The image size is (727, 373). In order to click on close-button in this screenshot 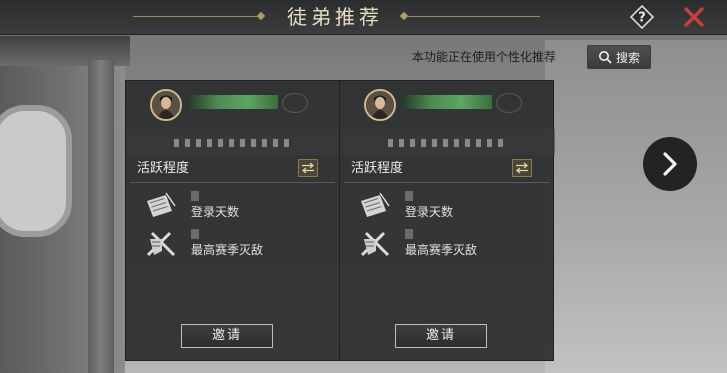, I will do `click(694, 17)`.